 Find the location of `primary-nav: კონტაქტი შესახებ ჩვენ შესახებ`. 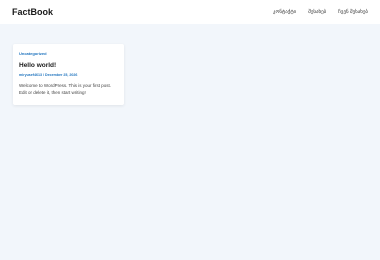

primary-nav: კონტაქტი შესახებ ჩვენ შესახებ is located at coordinates (320, 12).